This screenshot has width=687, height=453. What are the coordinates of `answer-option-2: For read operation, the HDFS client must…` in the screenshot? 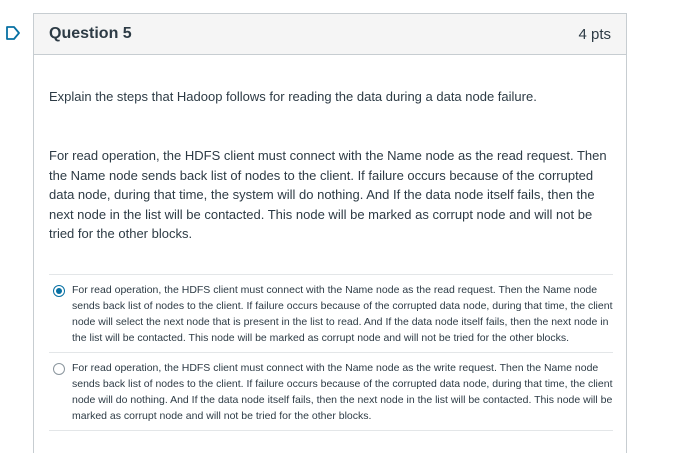 It's located at (331, 391).